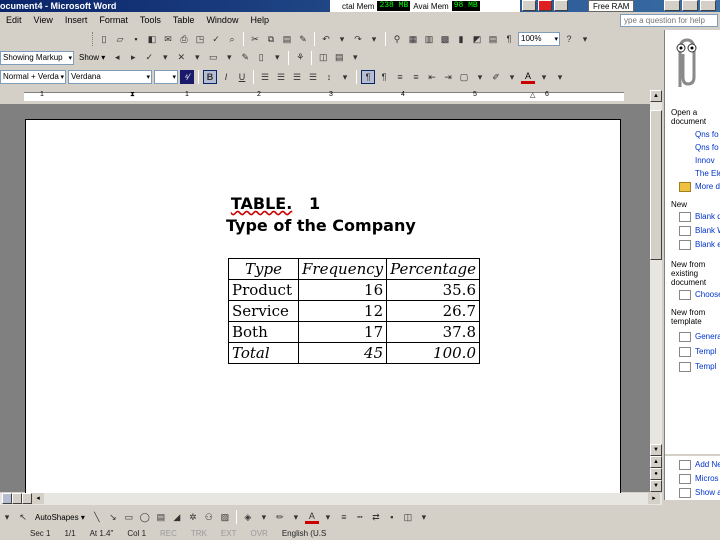  Describe the element at coordinates (93, 39) in the screenshot. I see `toolbar-grip` at that location.